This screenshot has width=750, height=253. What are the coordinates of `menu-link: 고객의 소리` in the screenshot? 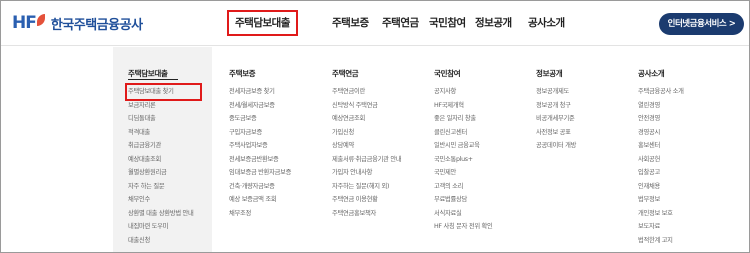 It's located at (463, 187).